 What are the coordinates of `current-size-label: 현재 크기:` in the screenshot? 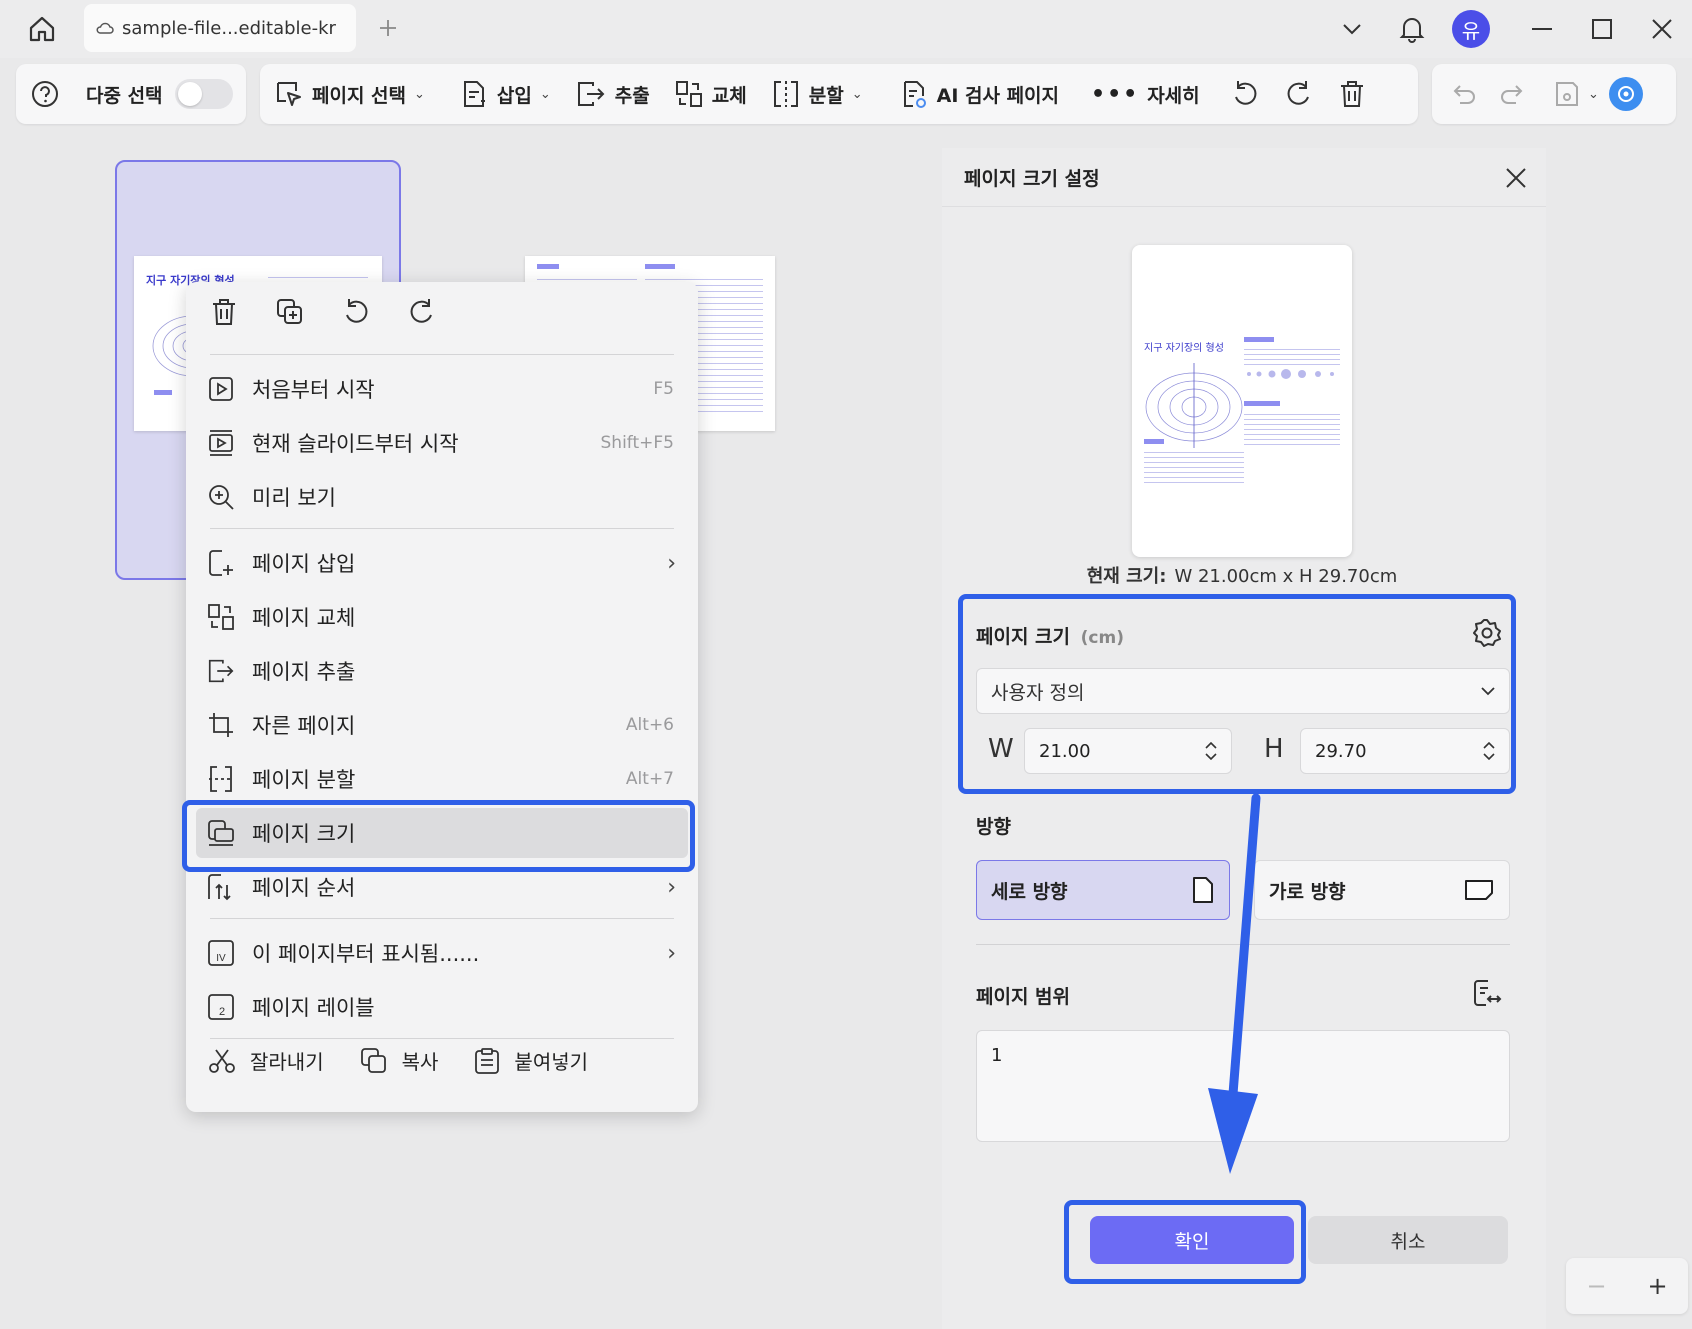 It's located at (1126, 576).